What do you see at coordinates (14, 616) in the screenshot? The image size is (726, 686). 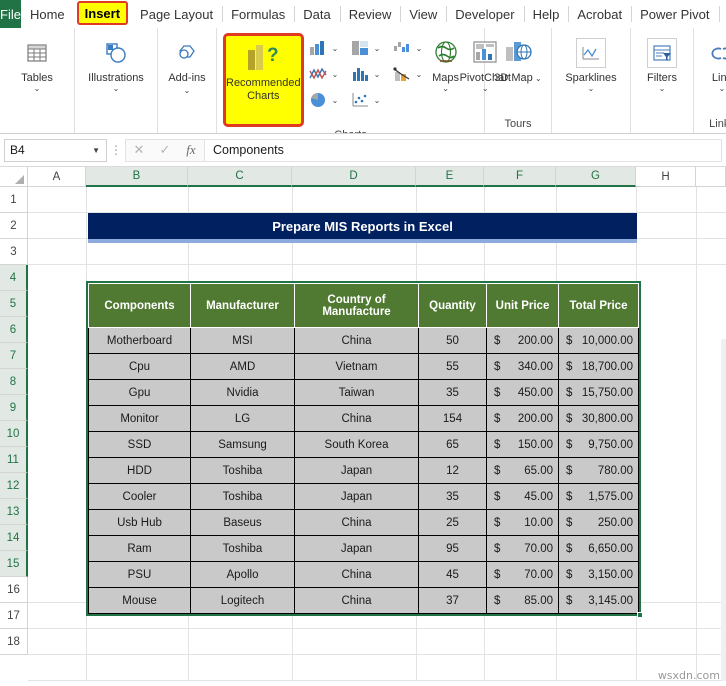 I see `row-header-17: 17` at bounding box center [14, 616].